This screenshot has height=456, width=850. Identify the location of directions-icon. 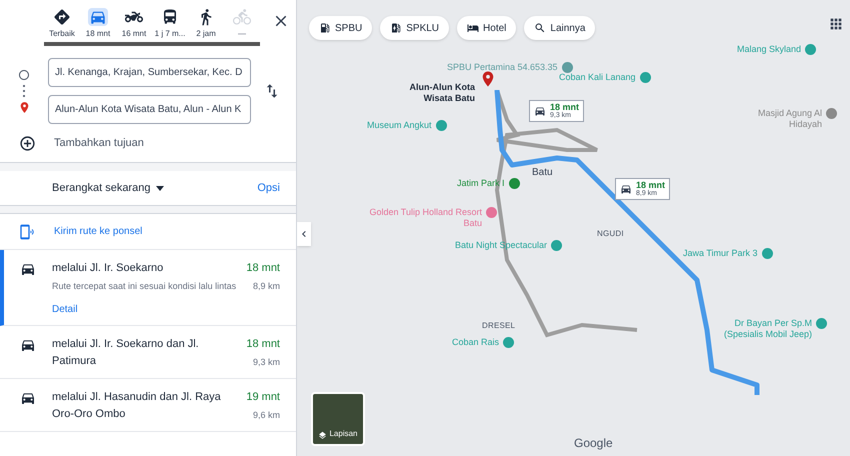
(62, 17).